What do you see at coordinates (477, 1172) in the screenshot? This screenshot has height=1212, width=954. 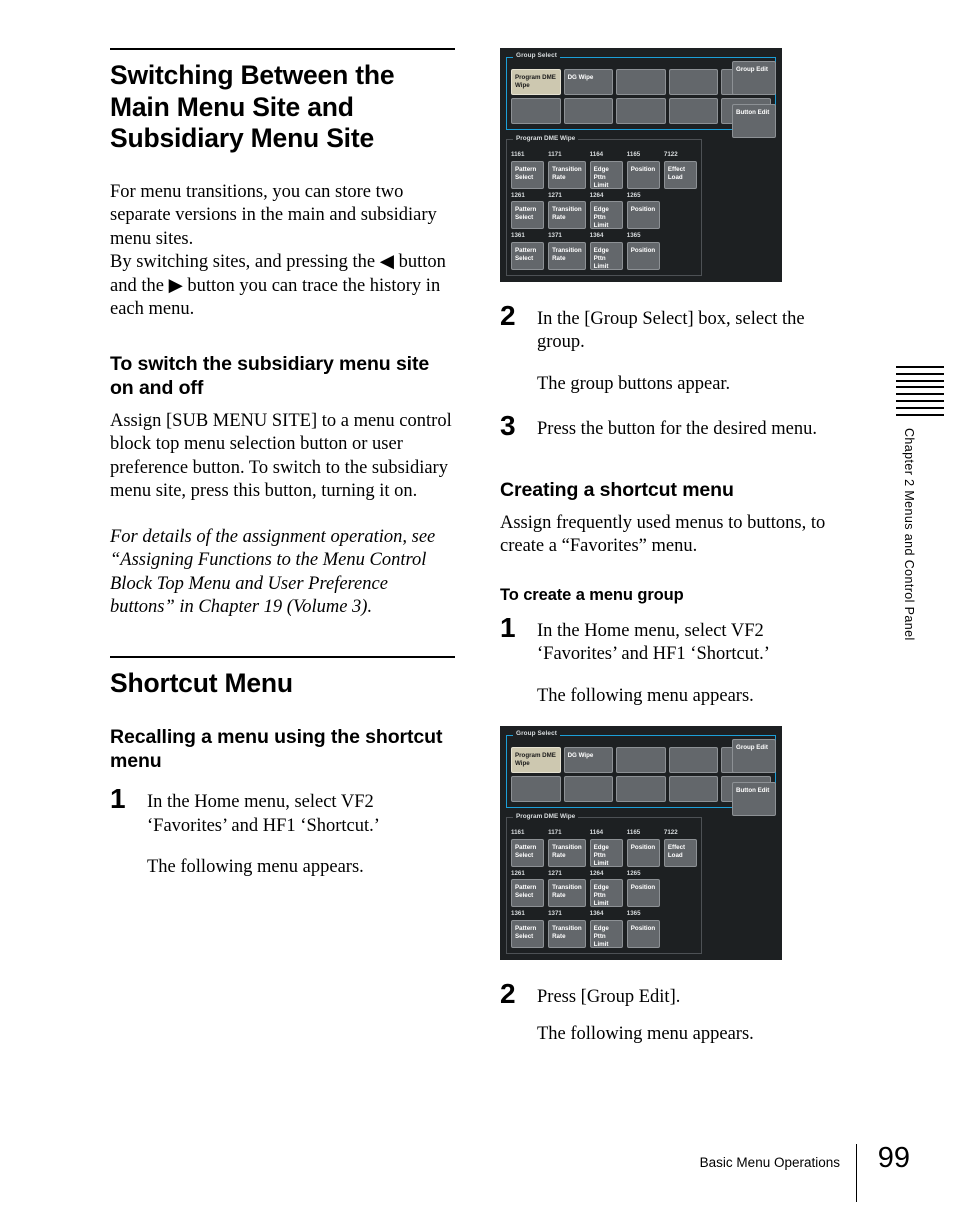 I see `page-footer: Basic Menu Operations 99` at bounding box center [477, 1172].